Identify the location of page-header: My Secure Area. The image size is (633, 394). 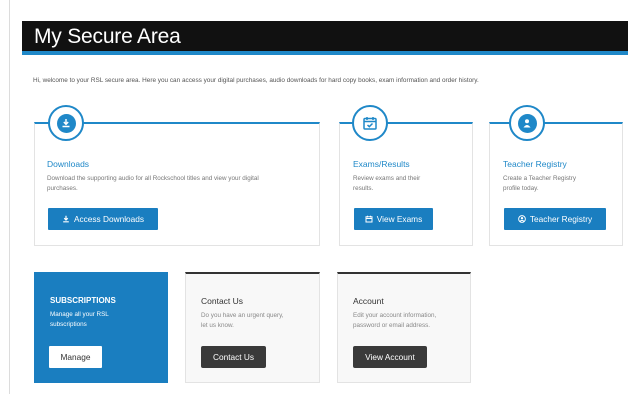
(325, 38).